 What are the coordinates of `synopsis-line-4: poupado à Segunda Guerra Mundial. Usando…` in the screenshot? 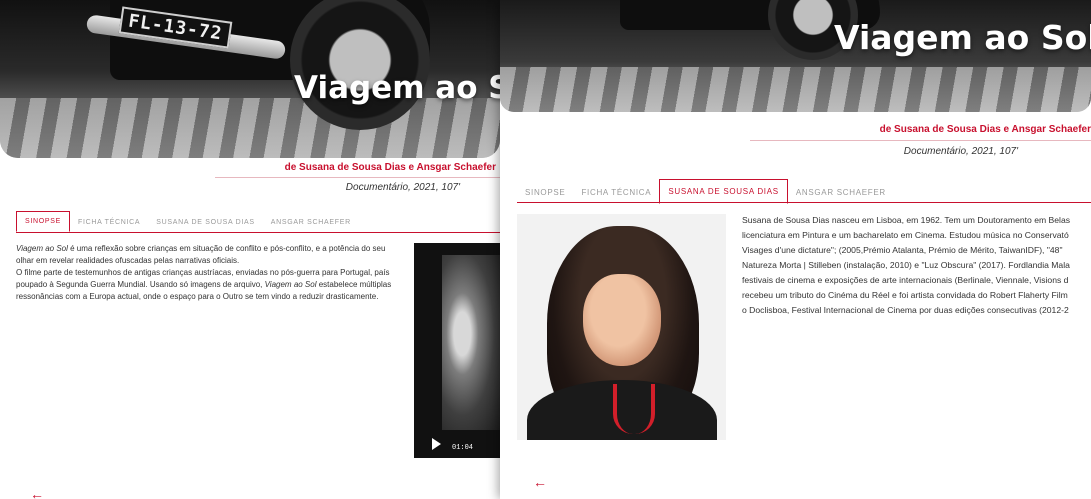 It's located at (140, 284).